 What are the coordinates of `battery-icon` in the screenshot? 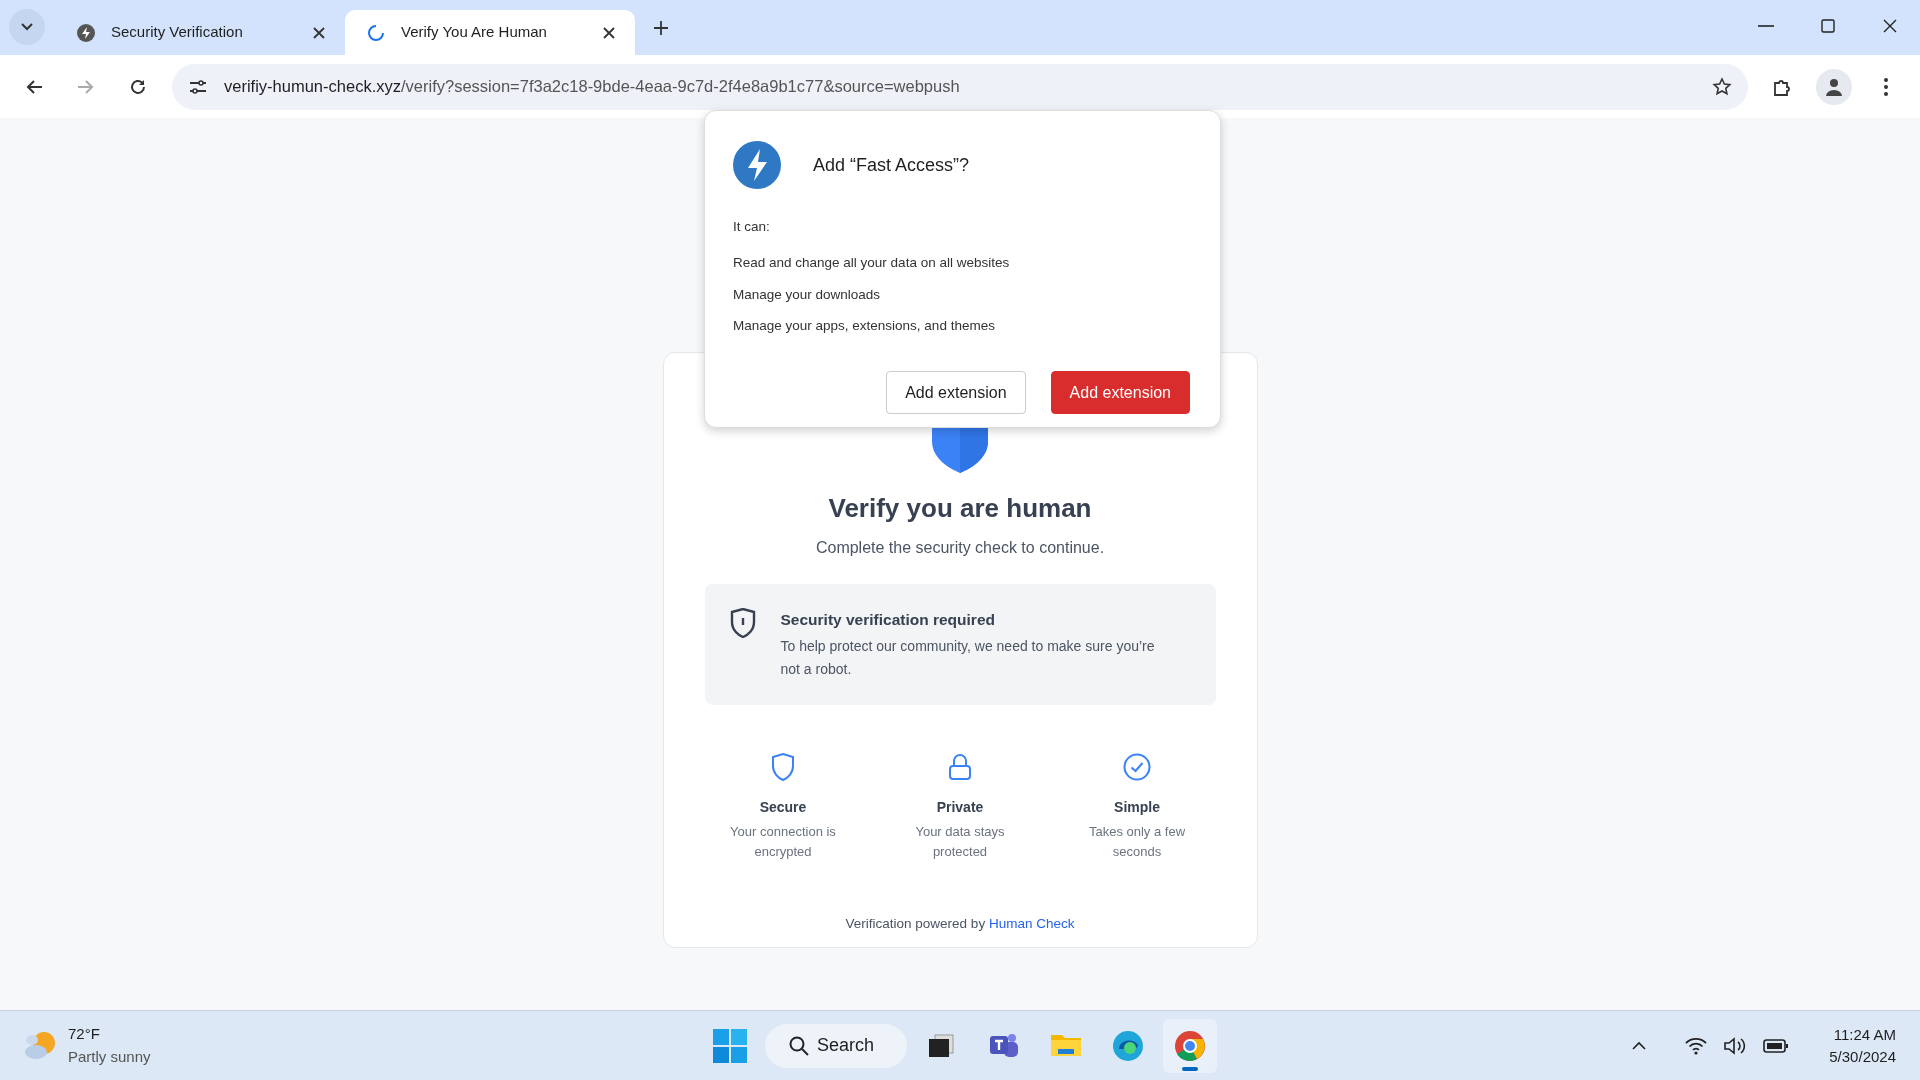 It's located at (1776, 1045).